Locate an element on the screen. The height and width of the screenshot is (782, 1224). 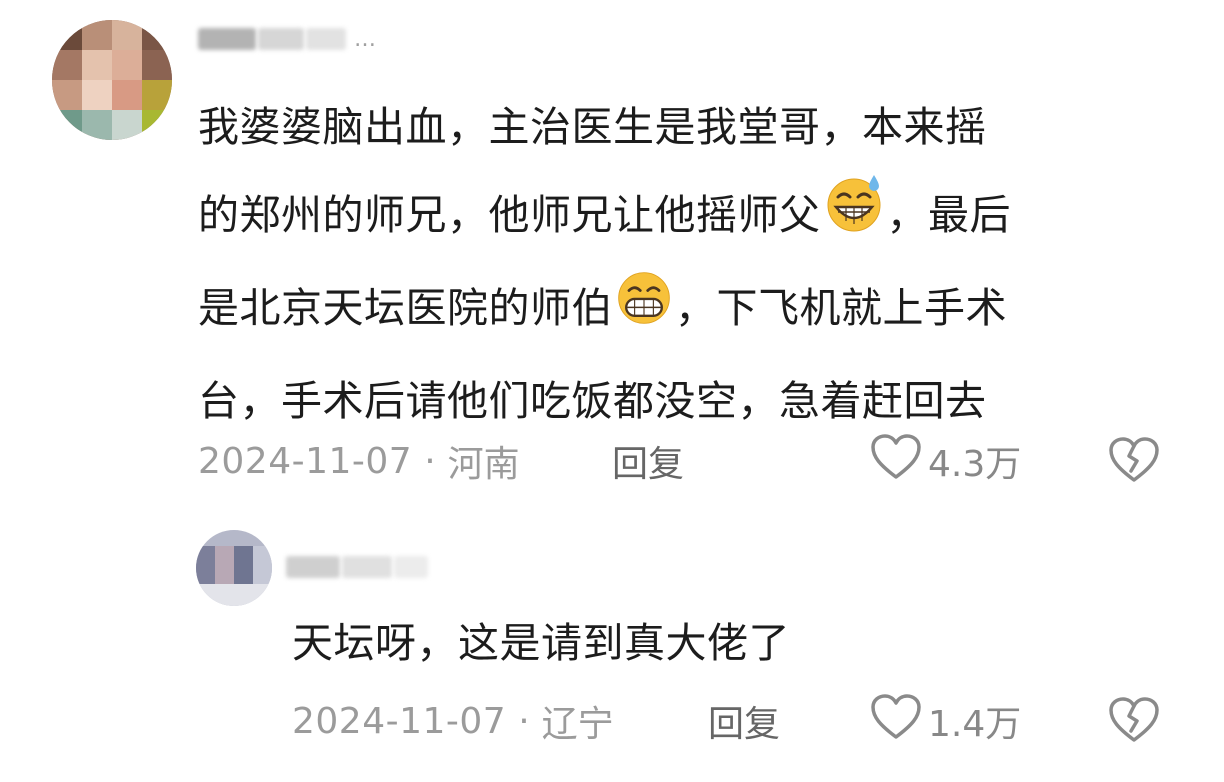
comment-line: 天坛呀，这是请到真大佬了 is located at coordinates (541, 643).